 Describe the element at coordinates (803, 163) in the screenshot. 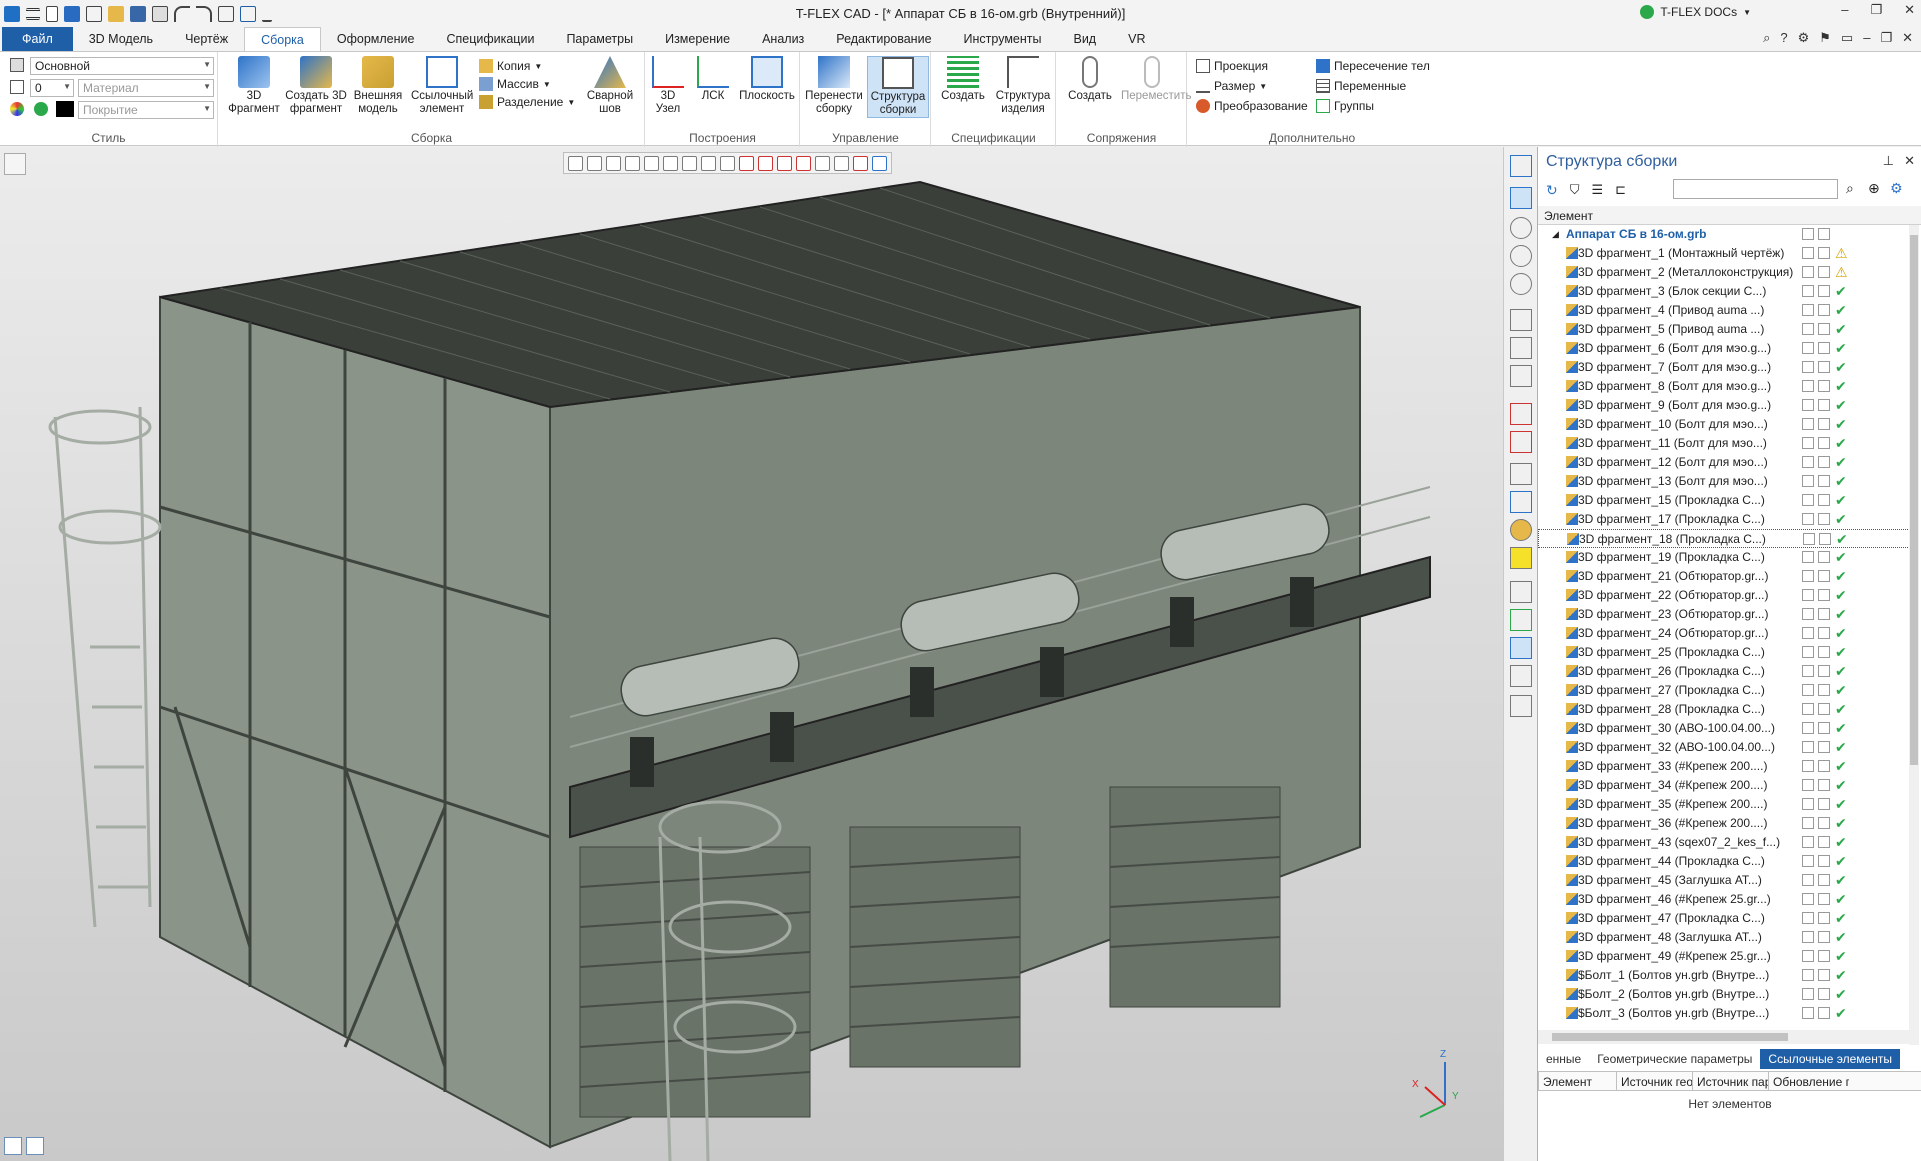

I see `select-solid-icon` at that location.